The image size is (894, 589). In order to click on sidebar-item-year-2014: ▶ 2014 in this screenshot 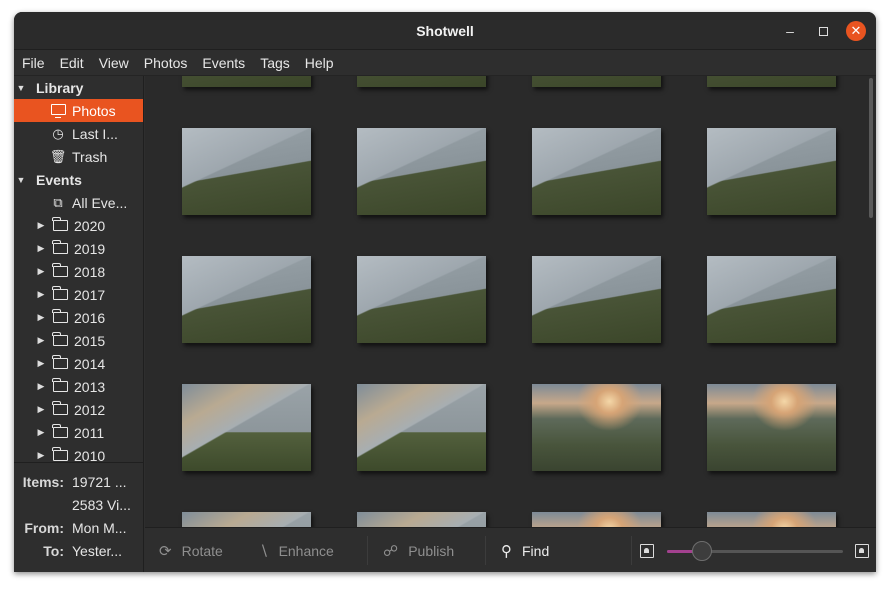, I will do `click(78, 363)`.